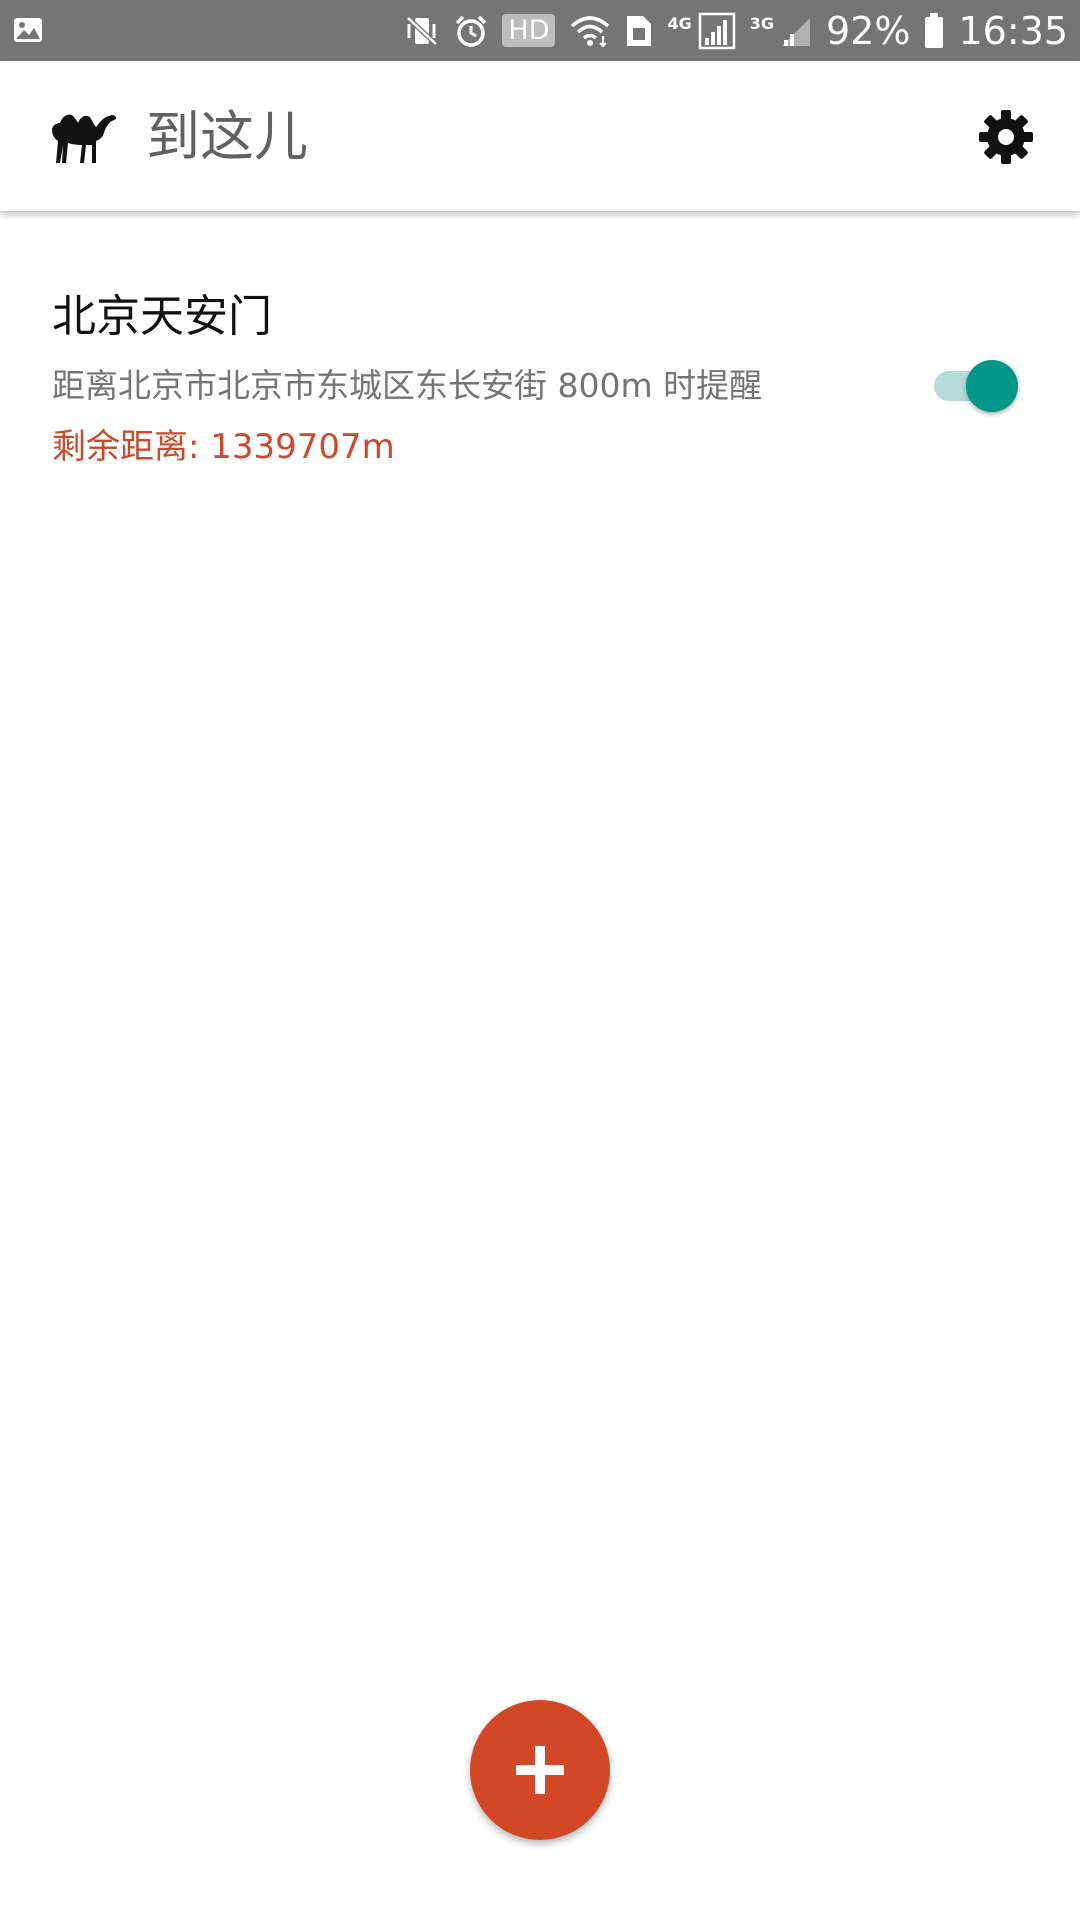  What do you see at coordinates (28, 30) in the screenshot?
I see `image-icon` at bounding box center [28, 30].